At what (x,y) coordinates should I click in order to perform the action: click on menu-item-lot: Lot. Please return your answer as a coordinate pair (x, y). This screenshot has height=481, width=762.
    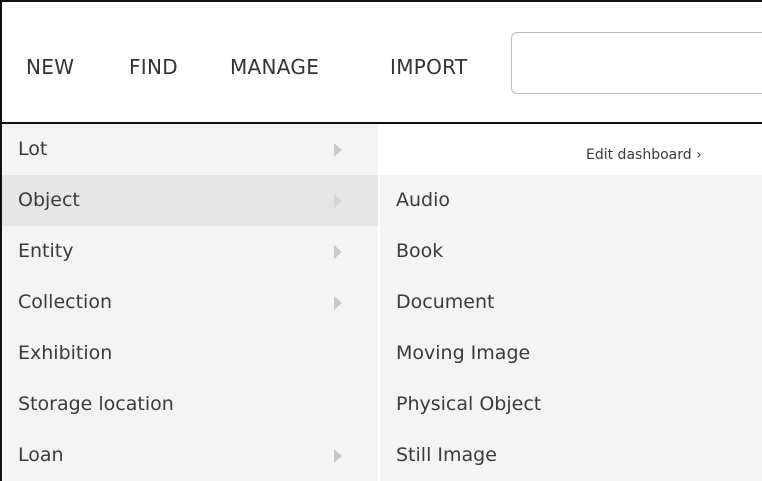
    Looking at the image, I should click on (190, 149).